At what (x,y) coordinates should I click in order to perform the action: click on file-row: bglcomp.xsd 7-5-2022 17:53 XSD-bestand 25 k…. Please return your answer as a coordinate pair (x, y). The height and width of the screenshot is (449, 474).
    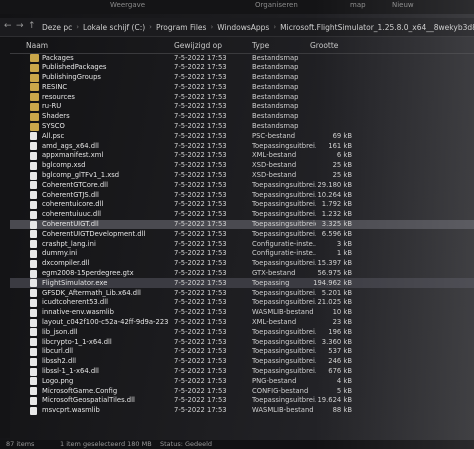
    Looking at the image, I should click on (242, 166).